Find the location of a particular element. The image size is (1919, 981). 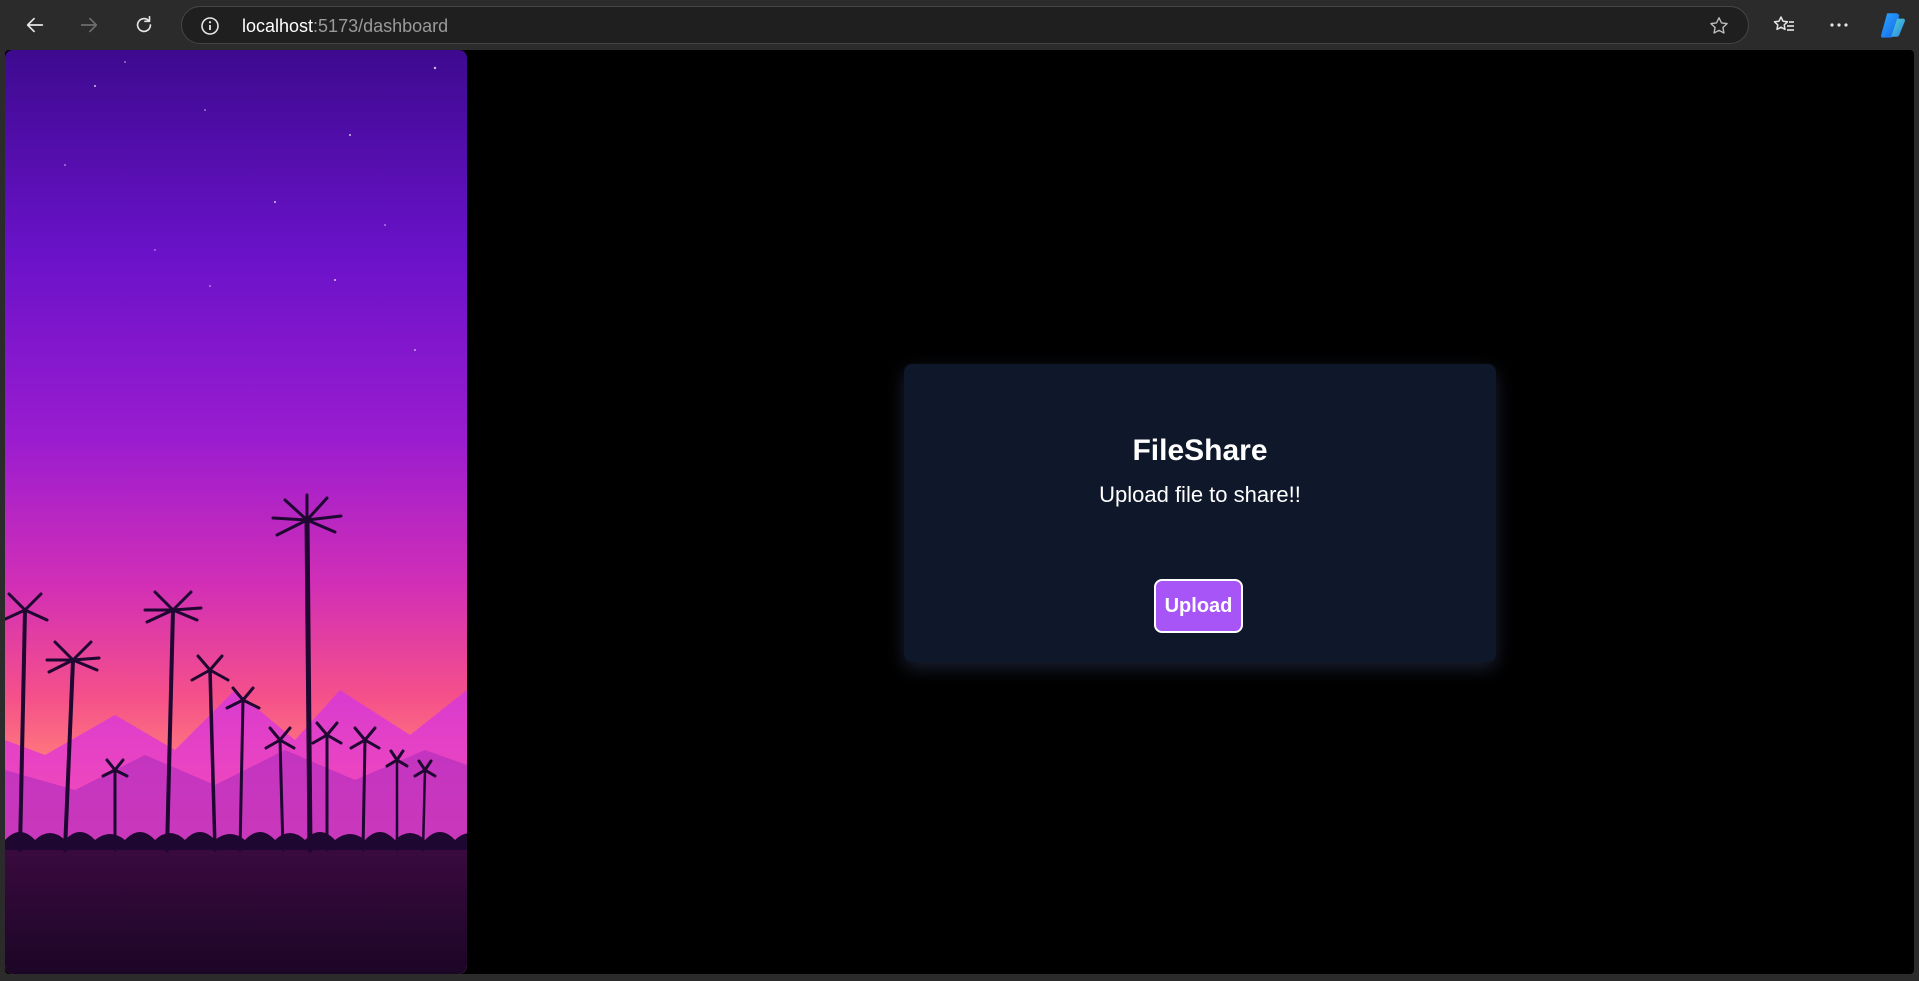

url-path: :5173/dashboard is located at coordinates (381, 26).